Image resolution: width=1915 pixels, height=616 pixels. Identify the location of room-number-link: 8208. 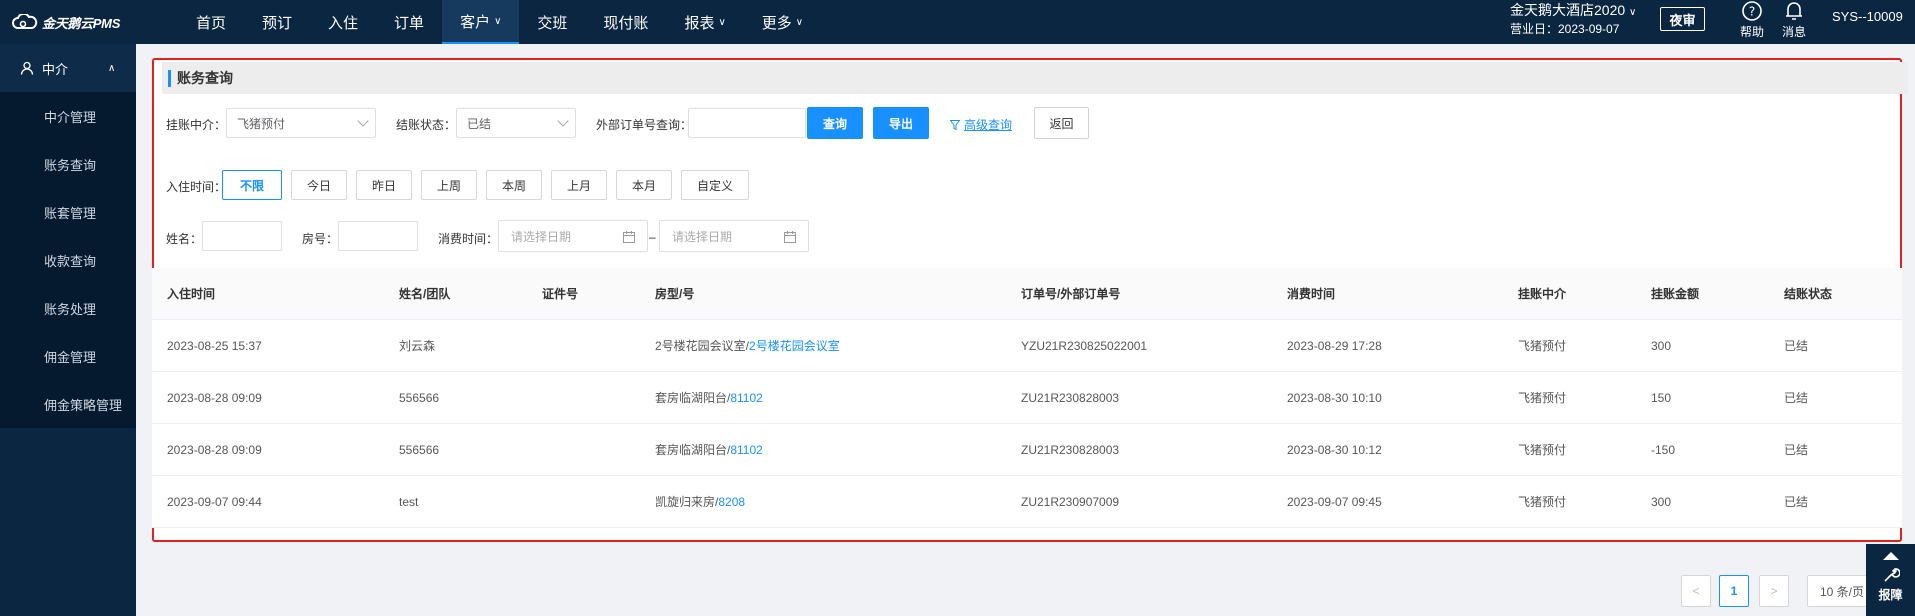
(731, 502).